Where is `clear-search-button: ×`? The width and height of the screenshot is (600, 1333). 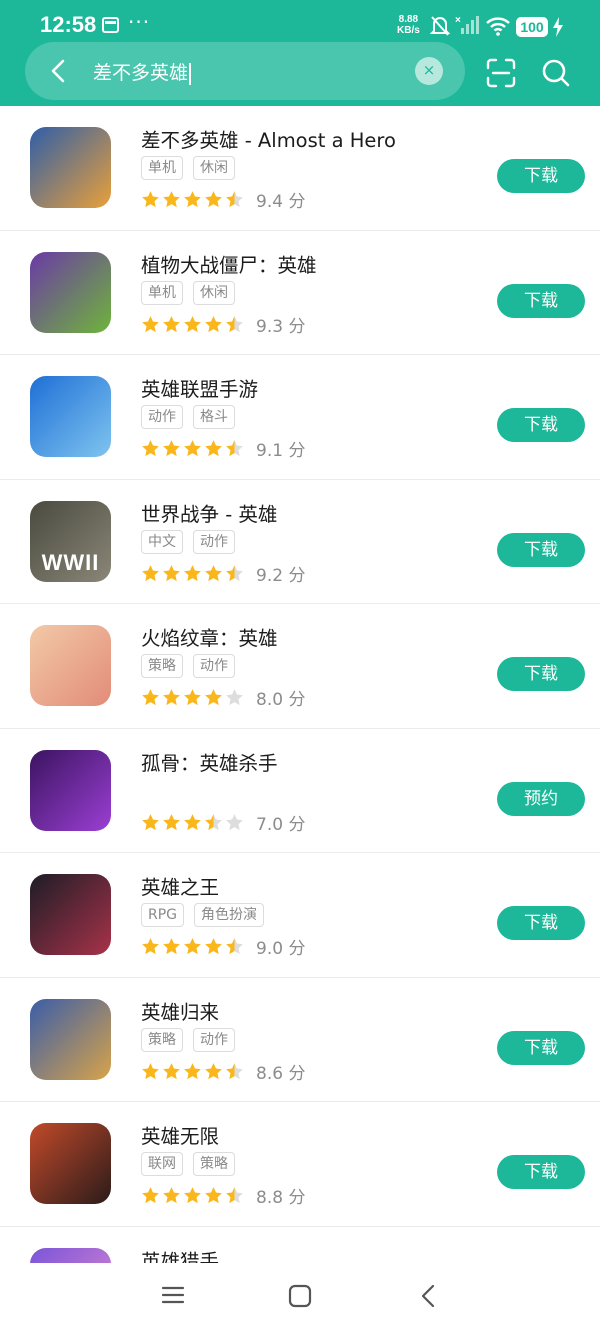
clear-search-button: × is located at coordinates (429, 71).